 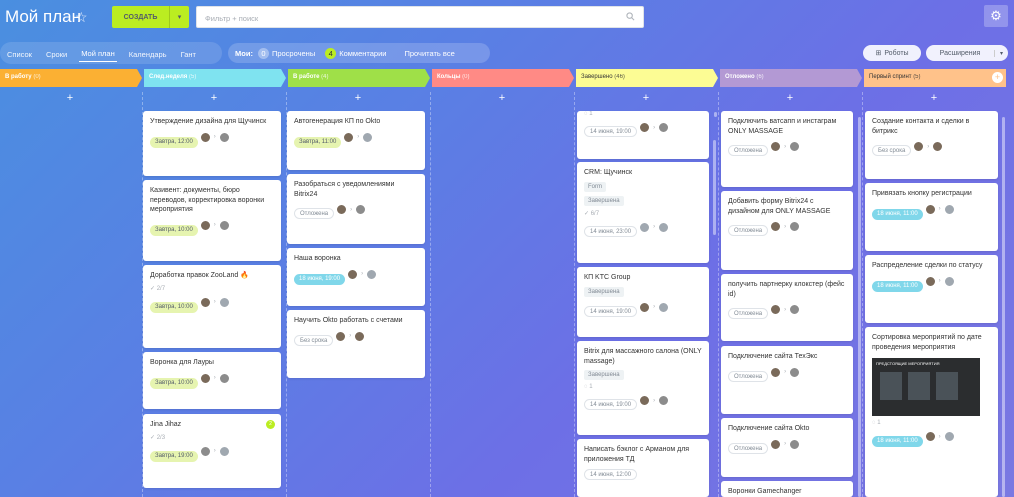 What do you see at coordinates (787, 447) in the screenshot?
I see `task-card: Подключение сайта Okto Отложена ›` at bounding box center [787, 447].